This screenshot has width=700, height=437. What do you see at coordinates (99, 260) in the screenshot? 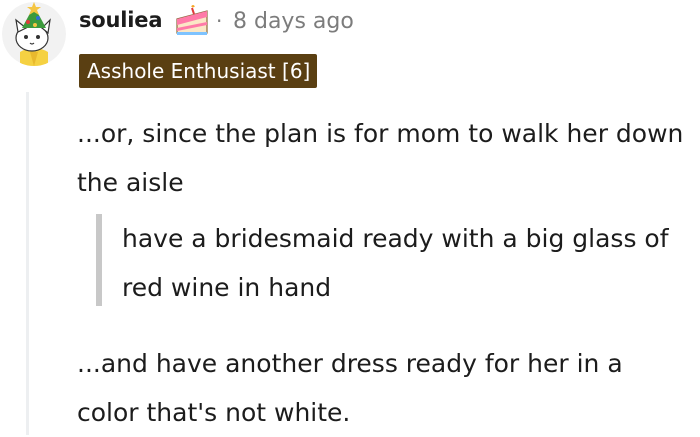
I see `blockquote-bar` at bounding box center [99, 260].